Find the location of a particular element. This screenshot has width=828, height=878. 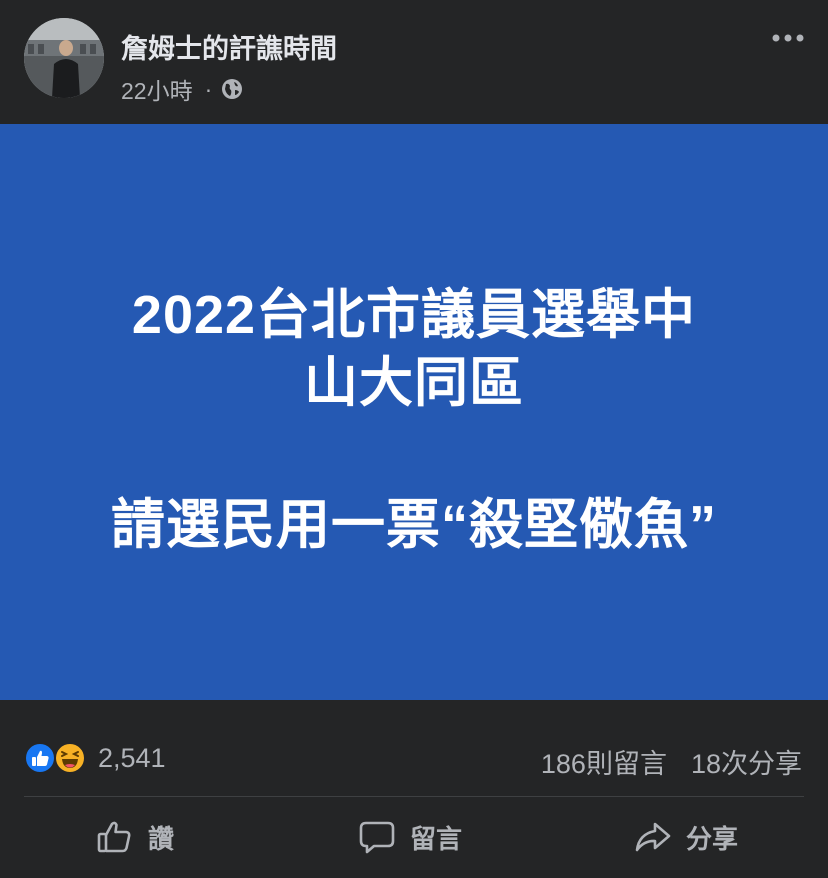

avatar-photo is located at coordinates (64, 58).